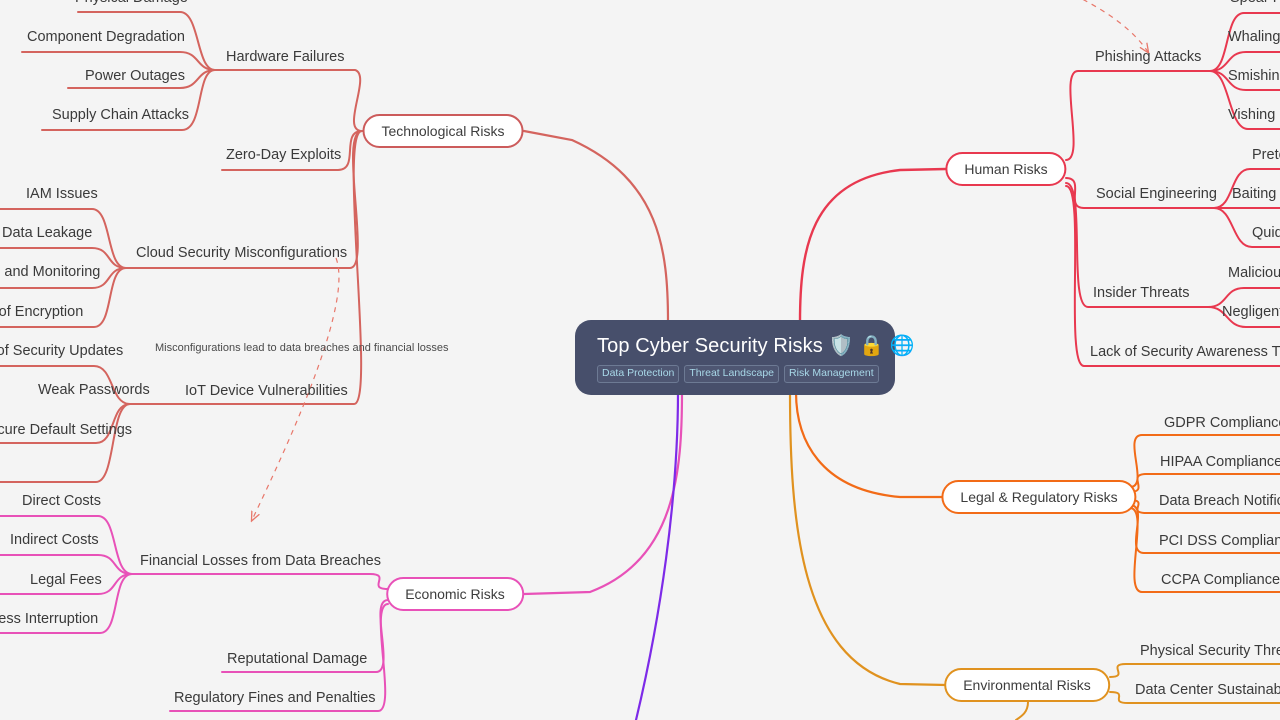 This screenshot has height=720, width=1280. Describe the element at coordinates (1115, 26) in the screenshot. I see `cross-link-incoming-to-phishing` at that location.